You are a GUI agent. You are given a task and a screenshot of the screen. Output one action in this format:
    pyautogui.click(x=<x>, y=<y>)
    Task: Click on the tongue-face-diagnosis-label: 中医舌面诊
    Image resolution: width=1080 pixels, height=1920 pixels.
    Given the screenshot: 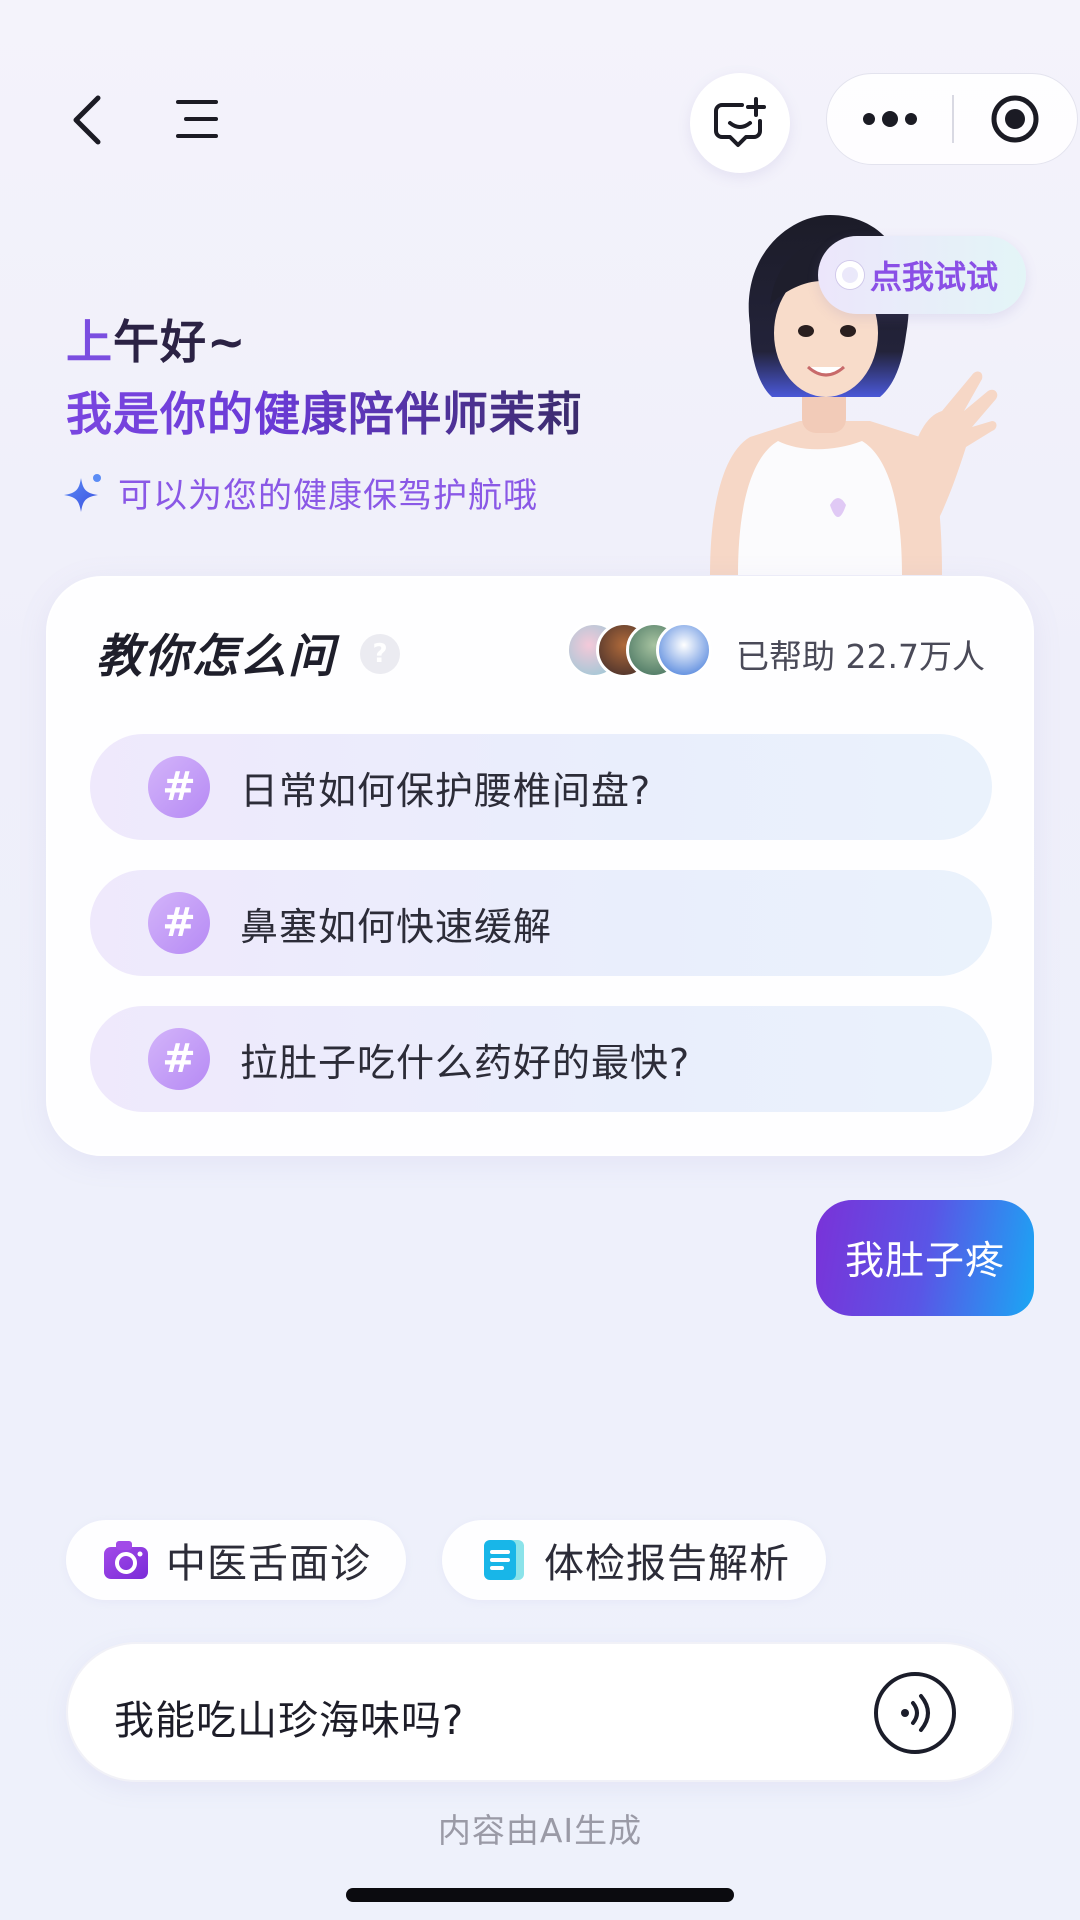 What is the action you would take?
    pyautogui.click(x=268, y=1564)
    